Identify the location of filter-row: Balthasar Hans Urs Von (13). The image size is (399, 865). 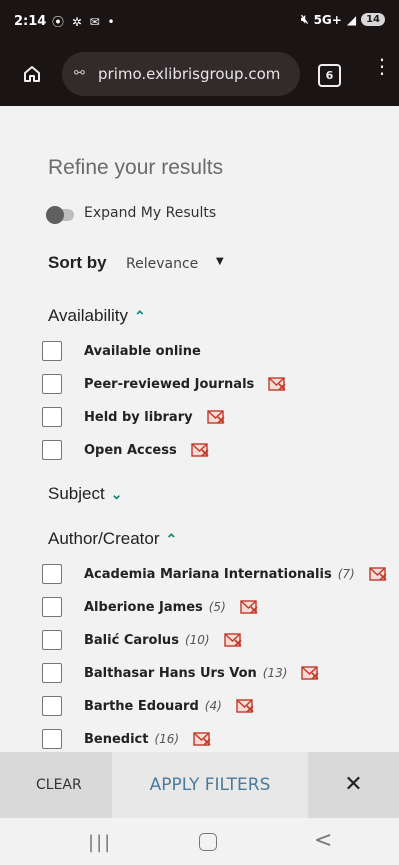
(180, 673).